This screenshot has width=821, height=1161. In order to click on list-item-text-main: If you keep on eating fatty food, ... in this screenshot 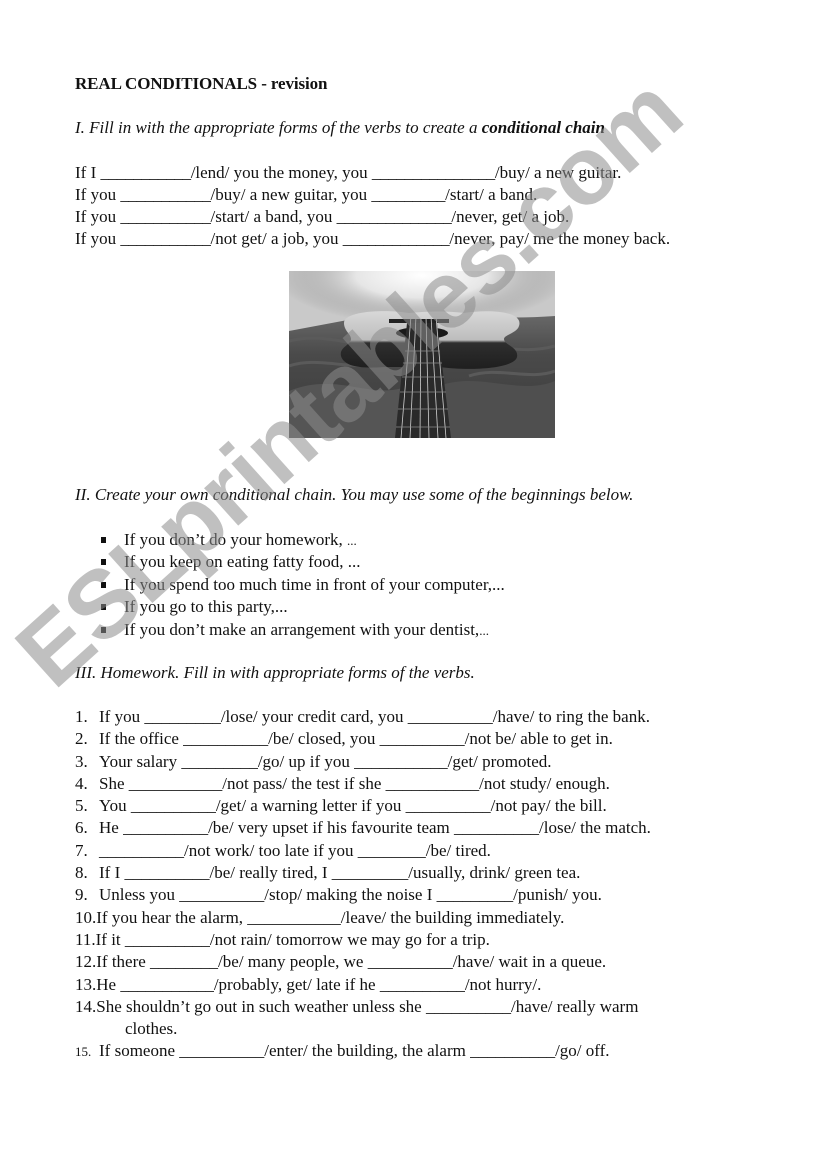, I will do `click(242, 562)`.